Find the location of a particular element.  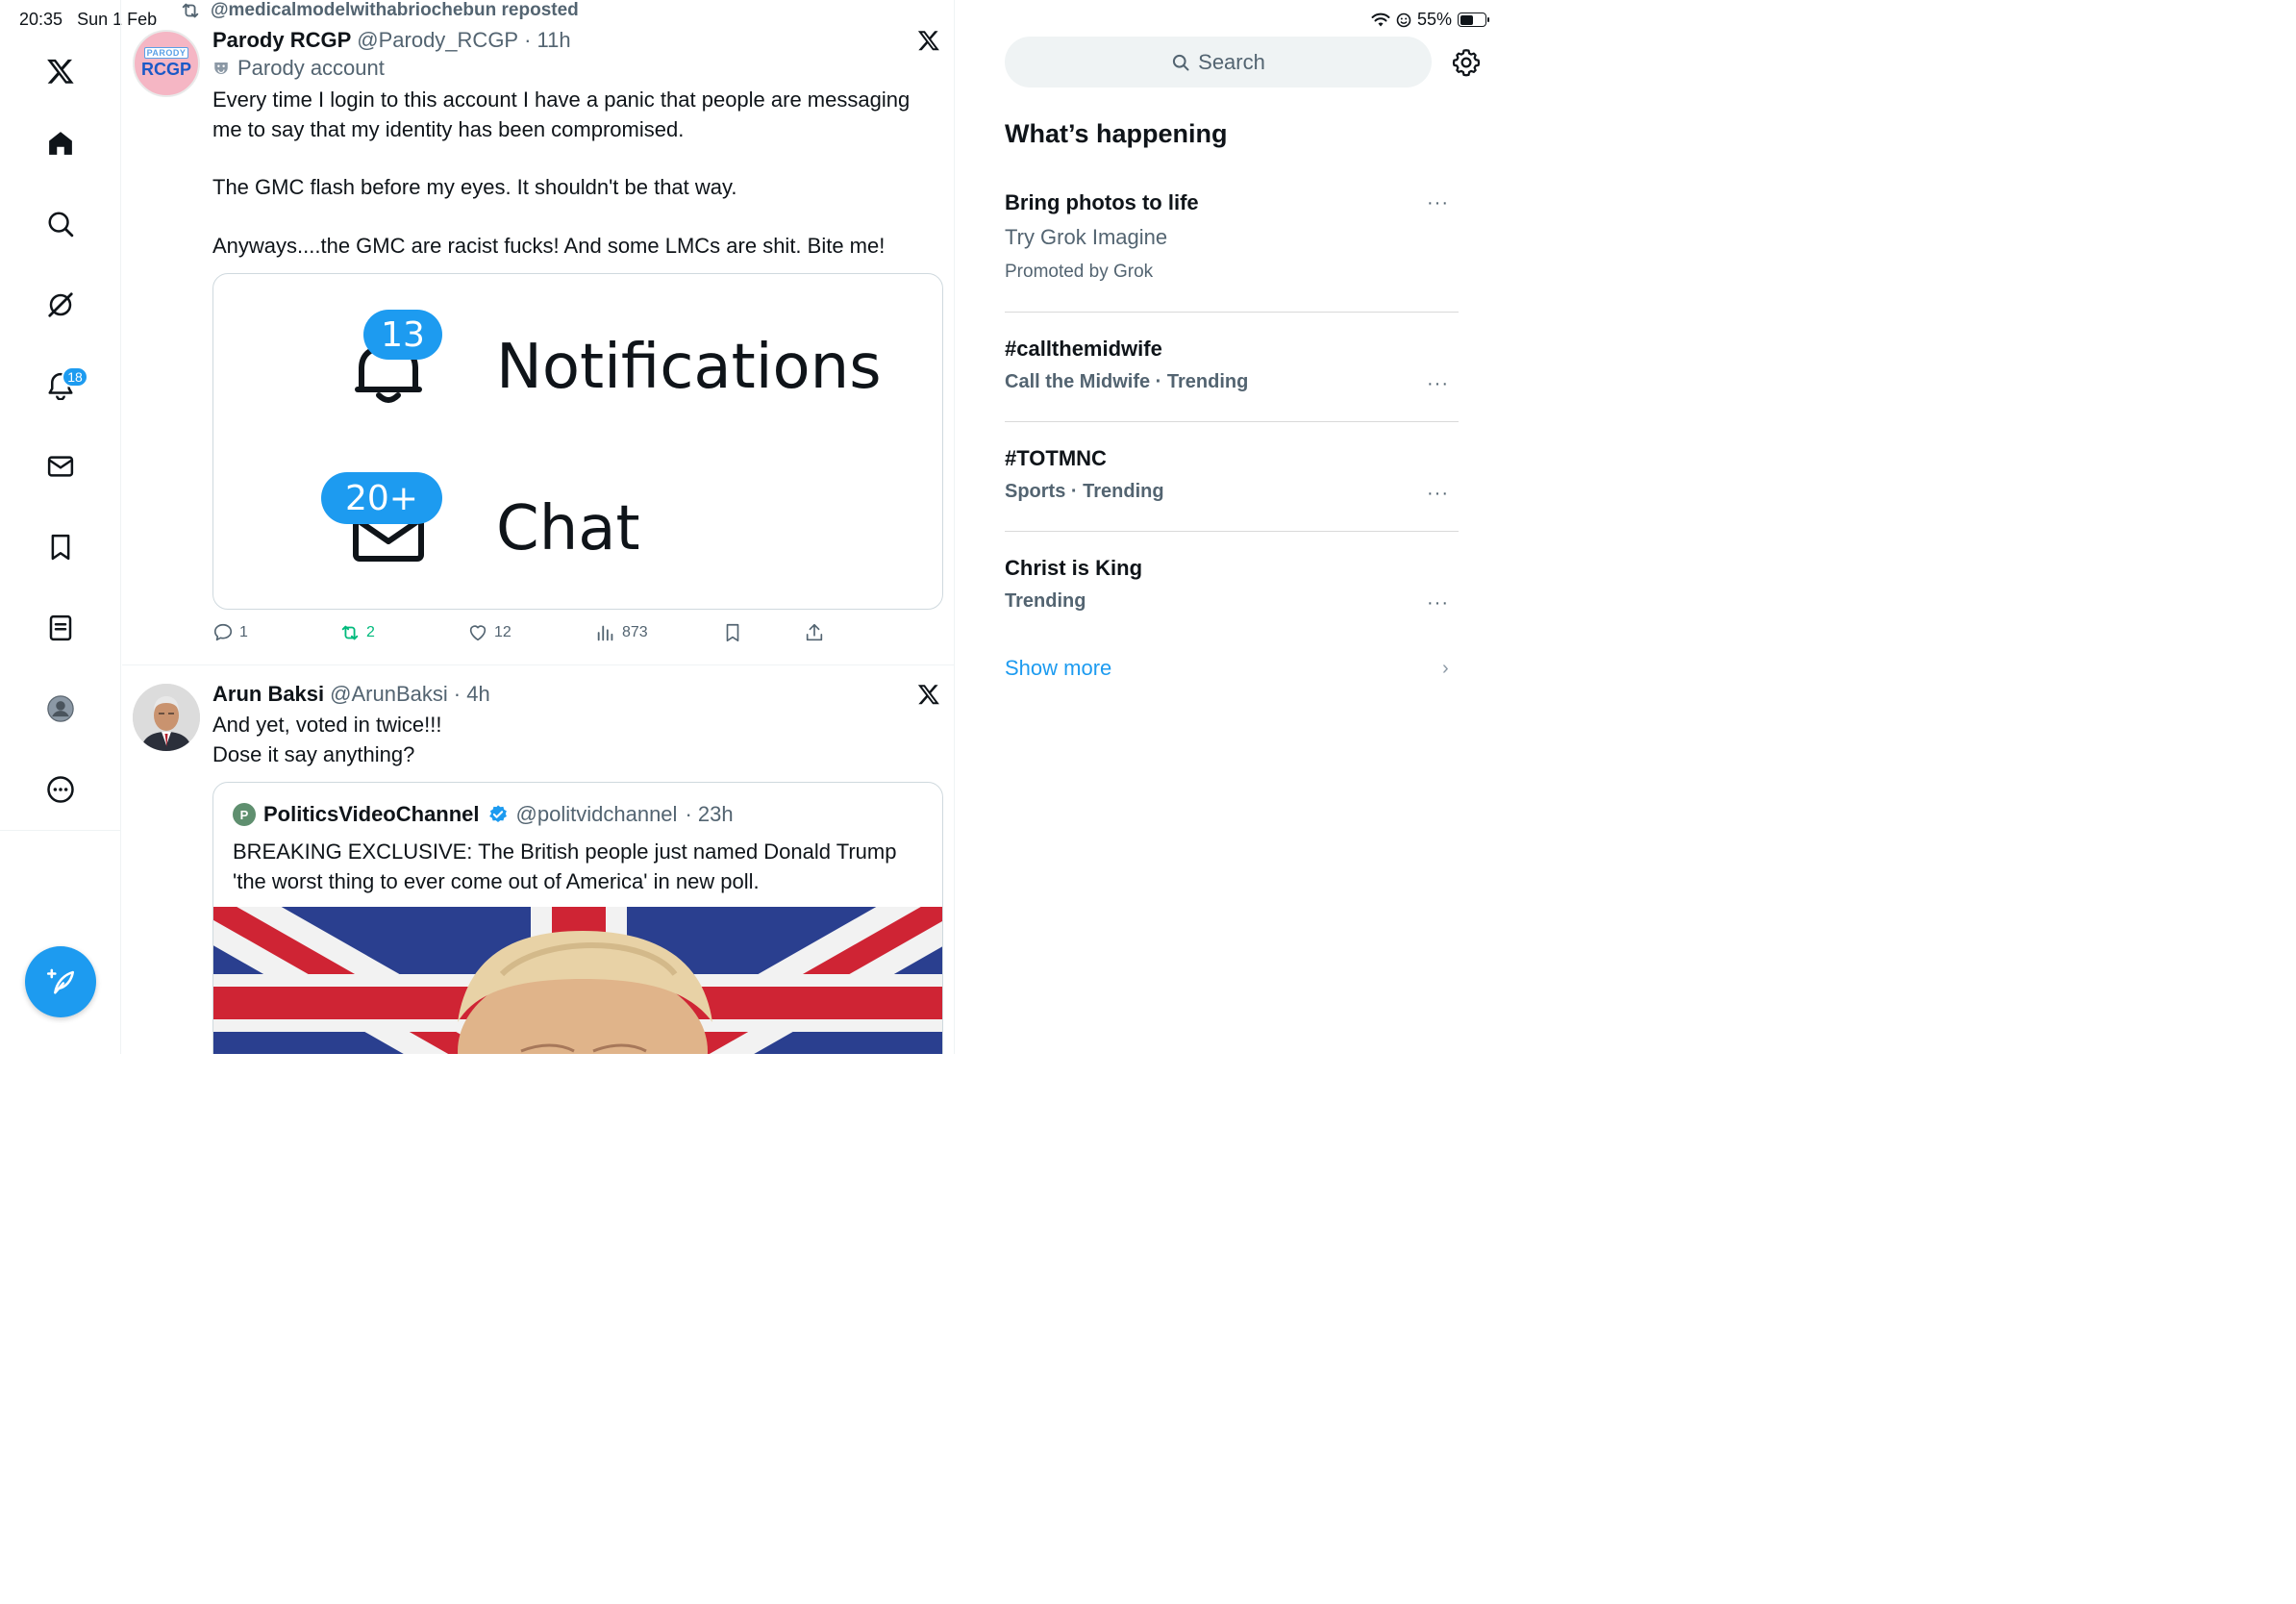

trend-subtitle: Try Grok Imagine is located at coordinates (1086, 237).